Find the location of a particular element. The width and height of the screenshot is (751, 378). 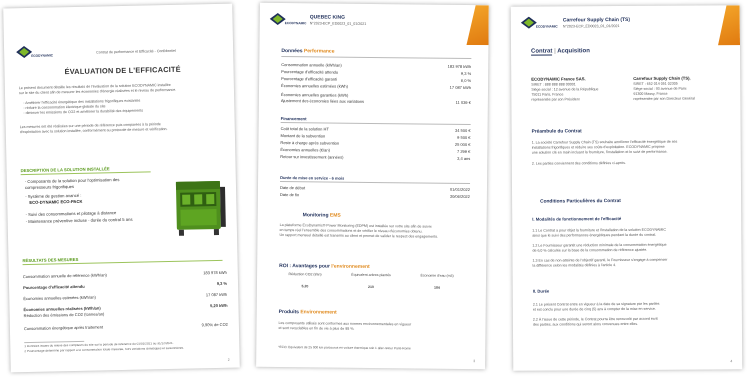

solution-line-2: compresseurs frigorifiques is located at coordinates (49, 187).